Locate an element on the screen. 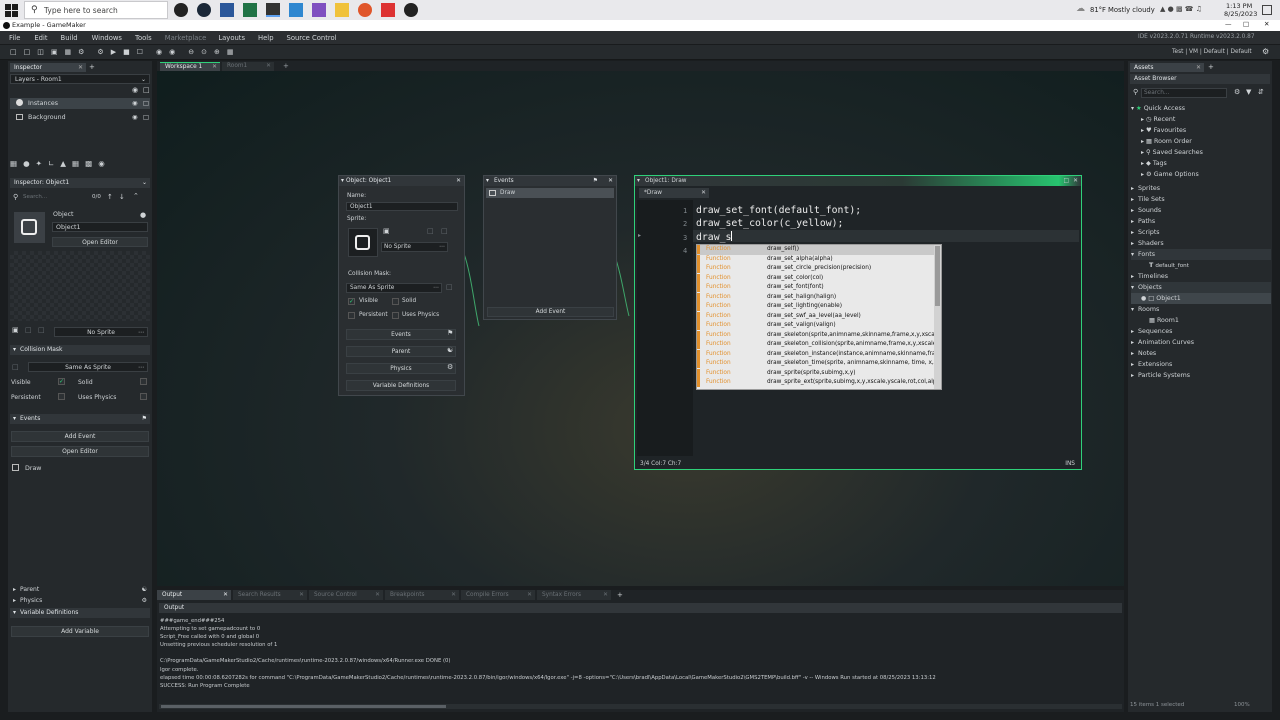 The height and width of the screenshot is (720, 1280). tab-search-results: Search Results ✕ is located at coordinates (270, 595).